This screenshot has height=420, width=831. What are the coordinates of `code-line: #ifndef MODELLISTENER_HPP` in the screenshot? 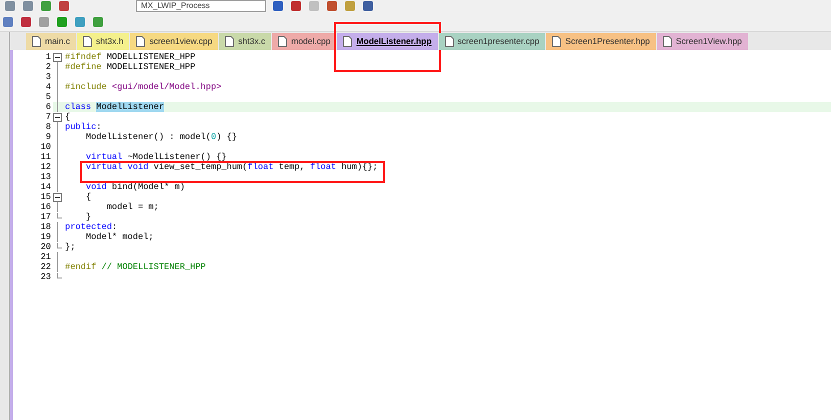 It's located at (130, 57).